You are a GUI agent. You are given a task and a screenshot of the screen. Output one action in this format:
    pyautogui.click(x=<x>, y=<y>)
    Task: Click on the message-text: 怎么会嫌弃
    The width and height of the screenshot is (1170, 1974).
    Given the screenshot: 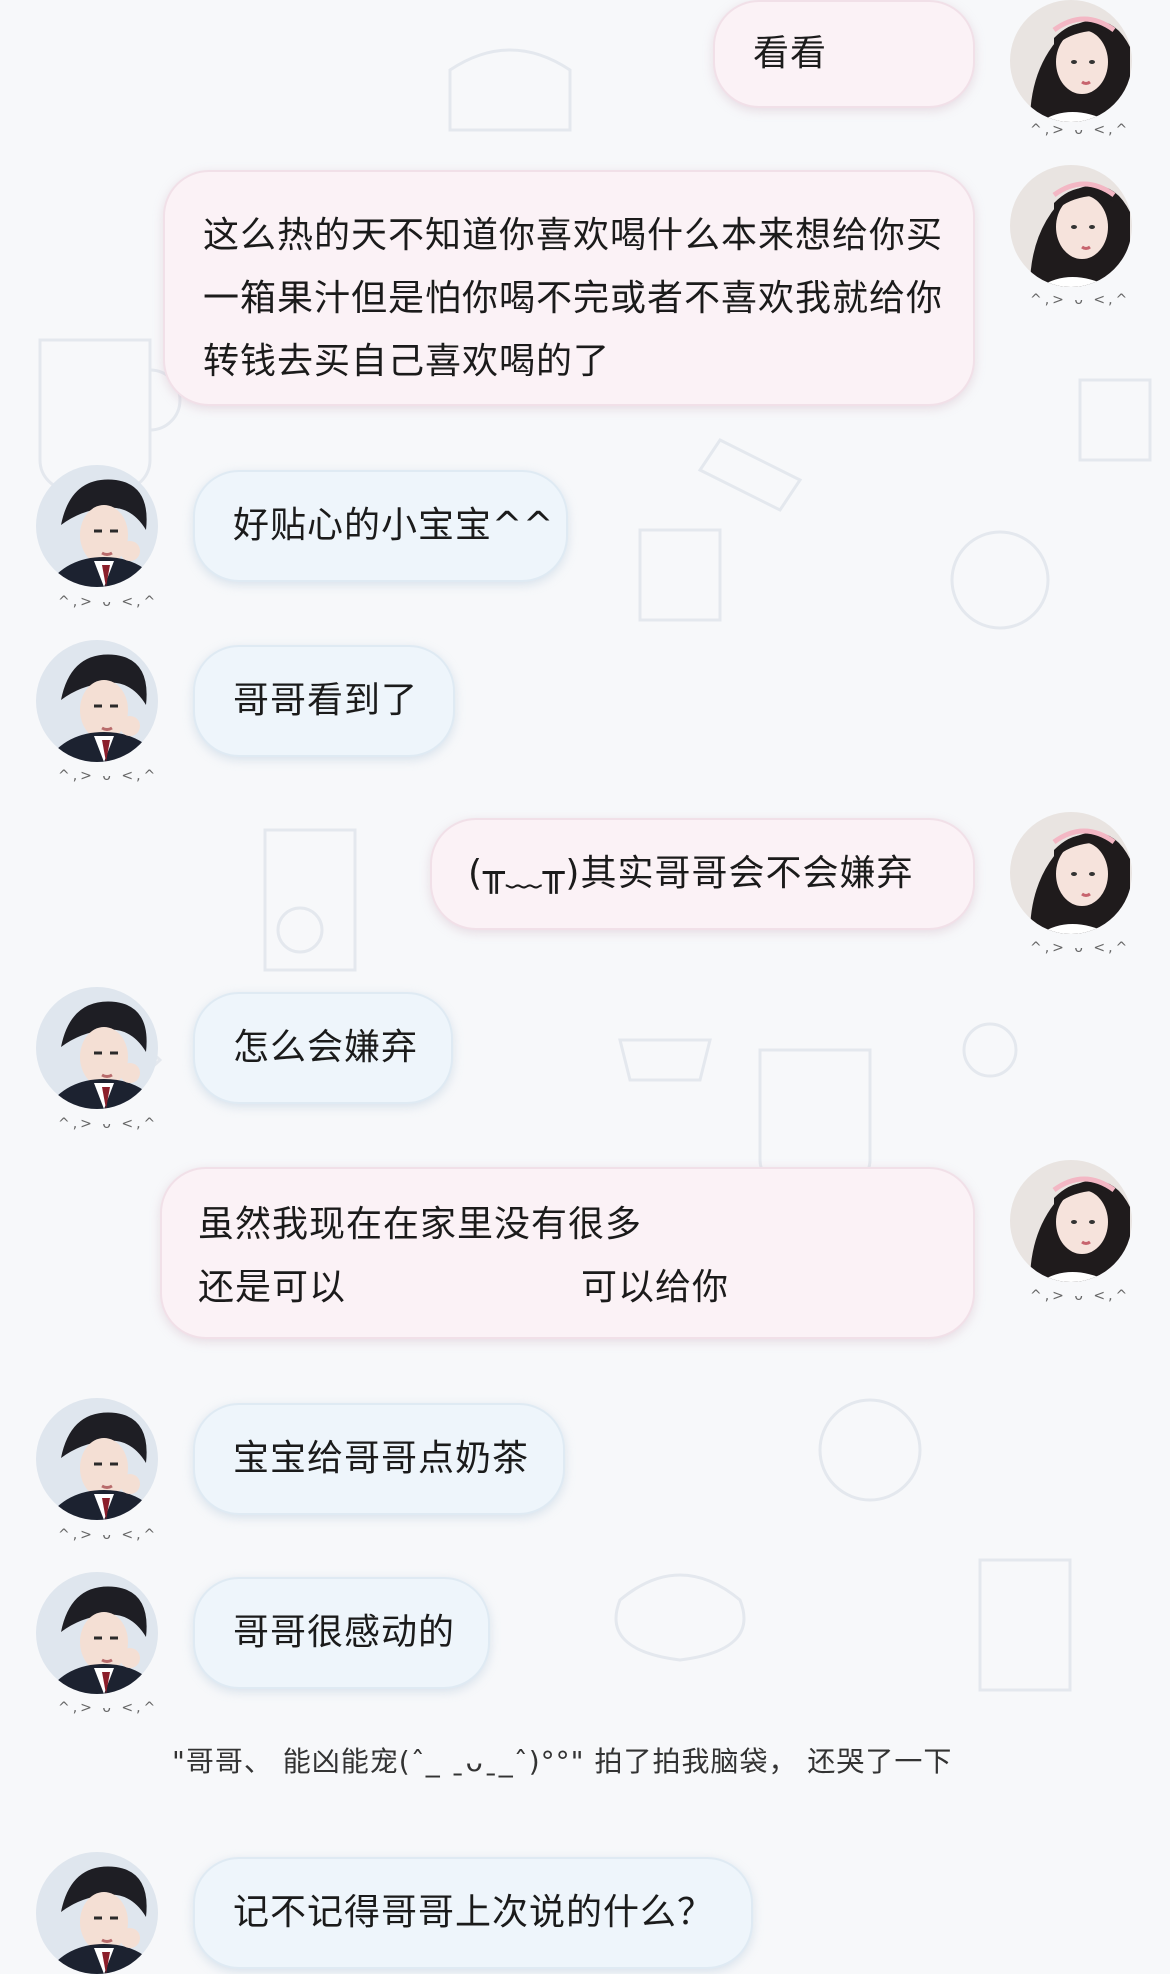 What is the action you would take?
    pyautogui.click(x=326, y=1047)
    